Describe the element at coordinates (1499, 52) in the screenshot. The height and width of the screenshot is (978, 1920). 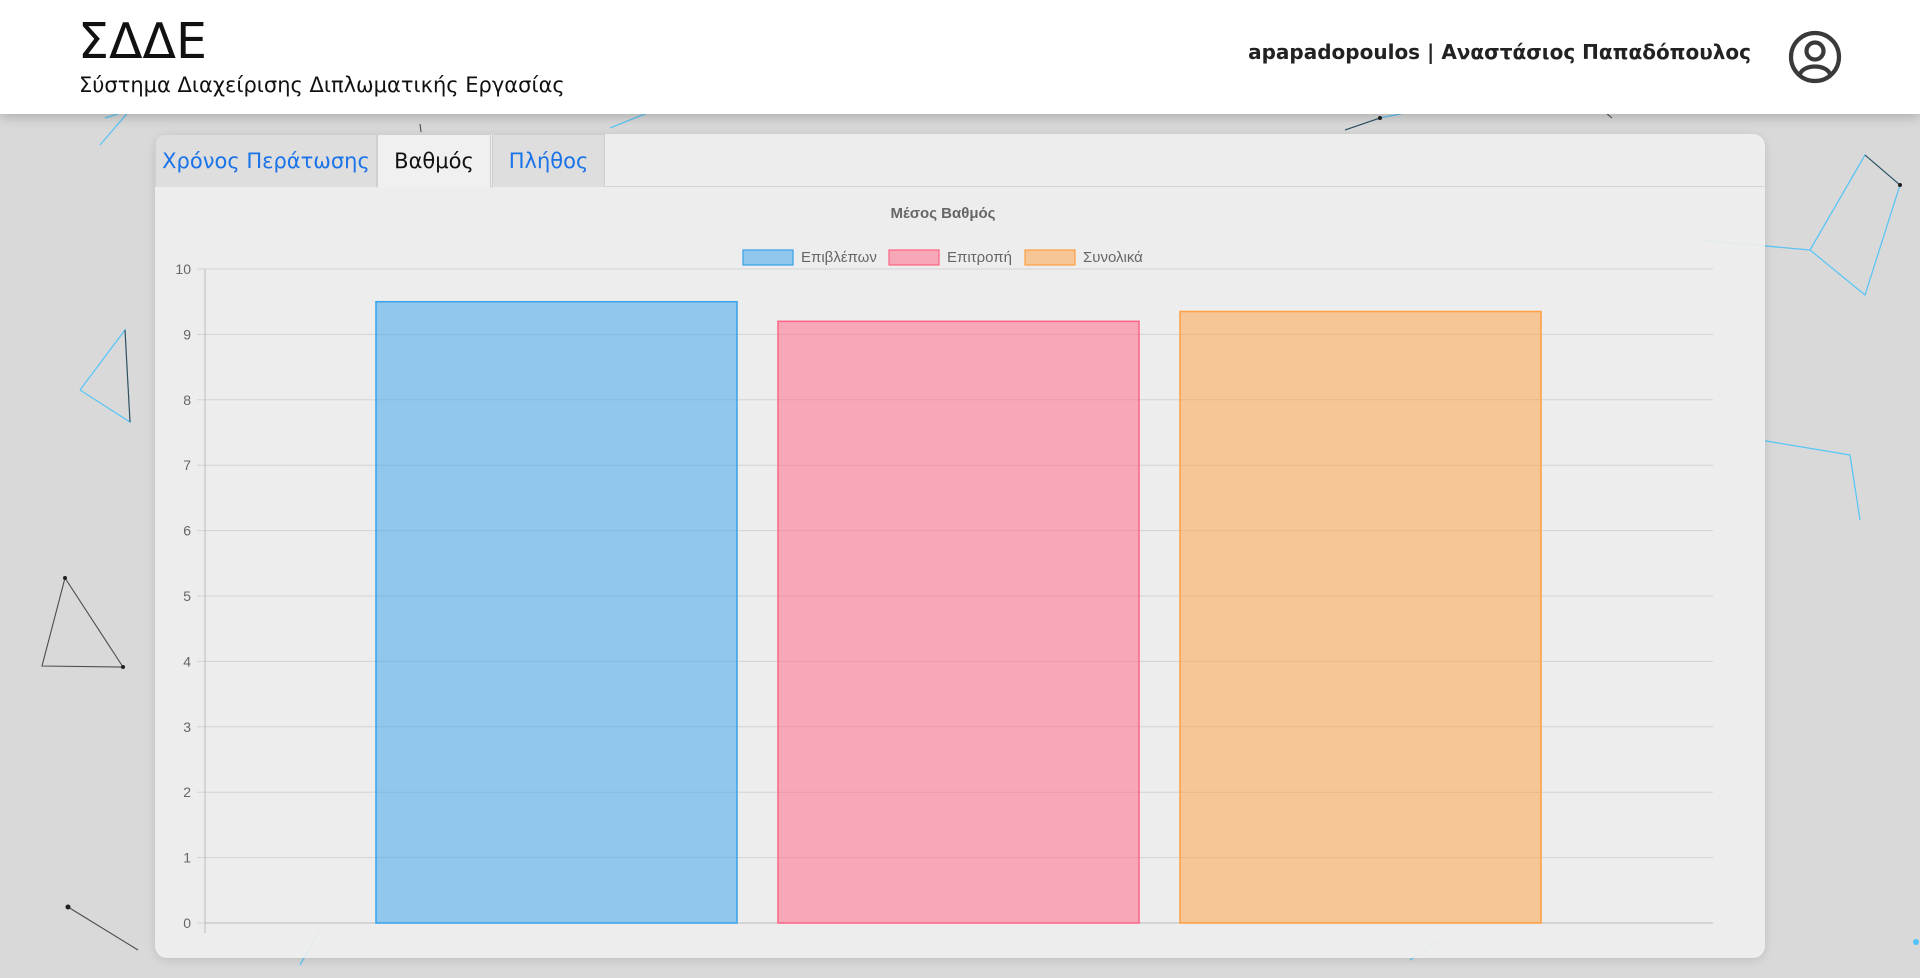
I see `user-name-label: apapadopoulos | Αναστάσιος Παπαδόπουλος` at that location.